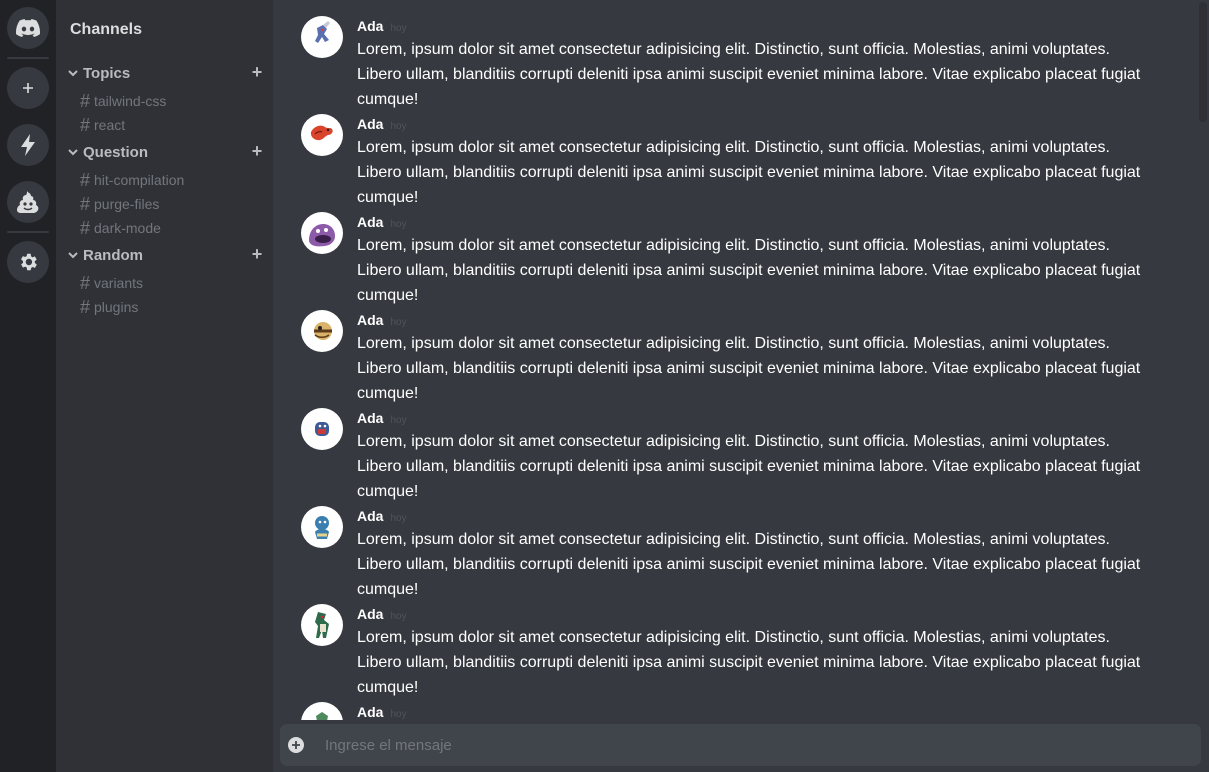  Describe the element at coordinates (1203, 360) in the screenshot. I see `message-scrollbar` at that location.